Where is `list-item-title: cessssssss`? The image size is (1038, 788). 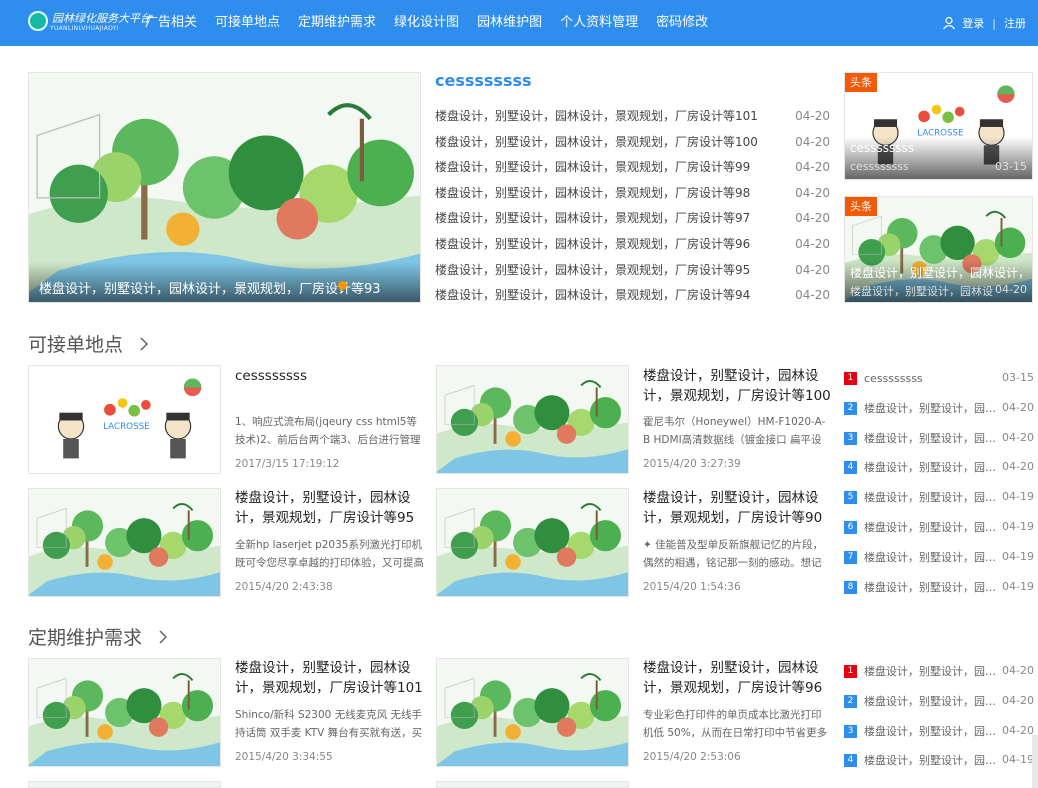 list-item-title: cessssssss is located at coordinates (931, 379).